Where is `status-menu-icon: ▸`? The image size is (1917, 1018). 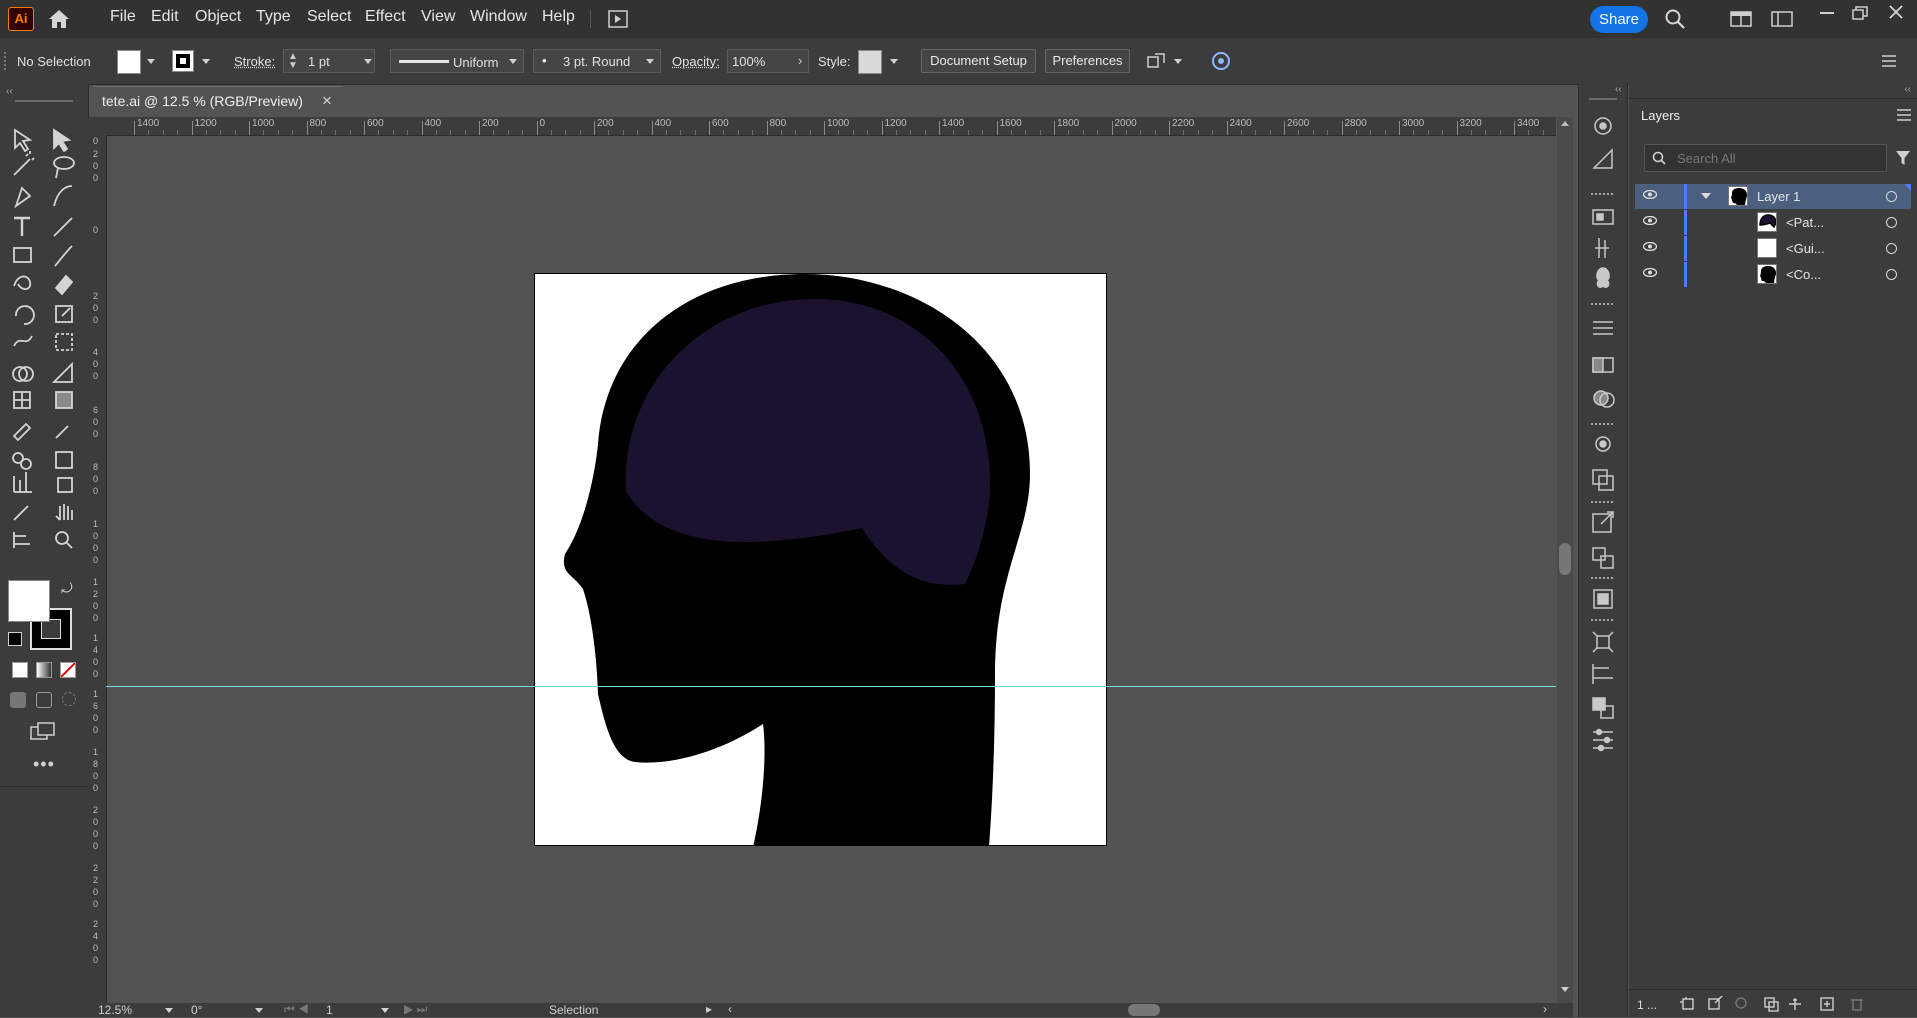 status-menu-icon: ▸ is located at coordinates (709, 1009).